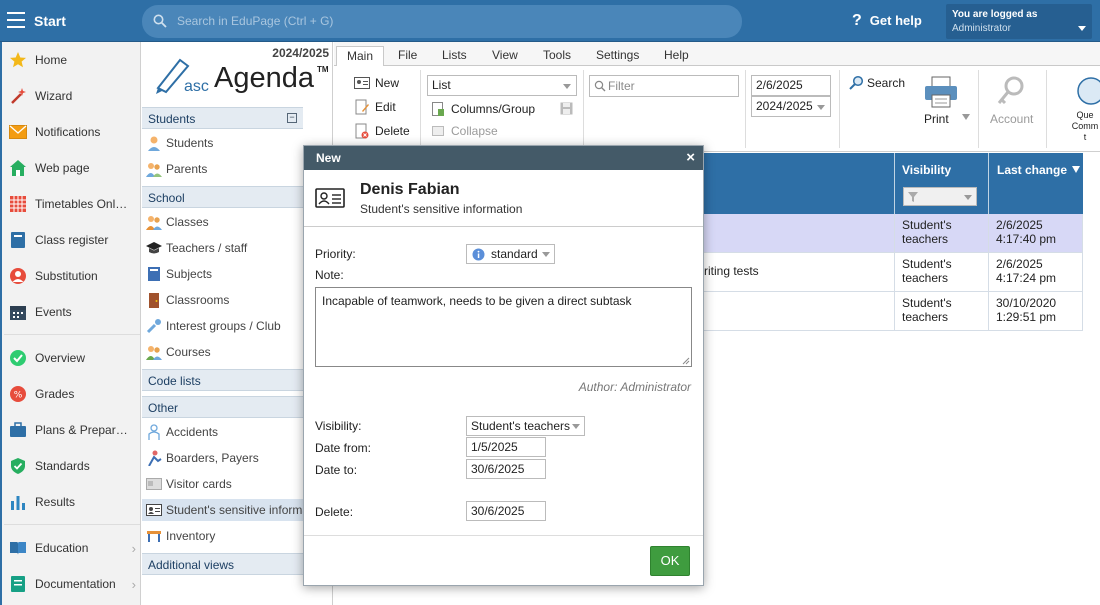 This screenshot has height=605, width=1100. Describe the element at coordinates (1078, 111) in the screenshot. I see `questions-comments-button: Que Comm t` at that location.